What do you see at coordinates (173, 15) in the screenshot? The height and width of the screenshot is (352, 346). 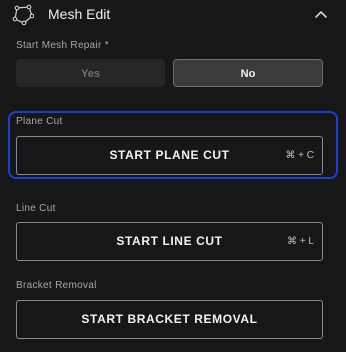 I see `panel-header: Mesh Edit` at bounding box center [173, 15].